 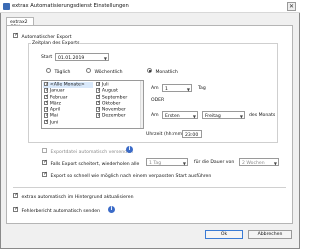 I want to click on duration-label: für die Dauer von, so click(x=214, y=162).